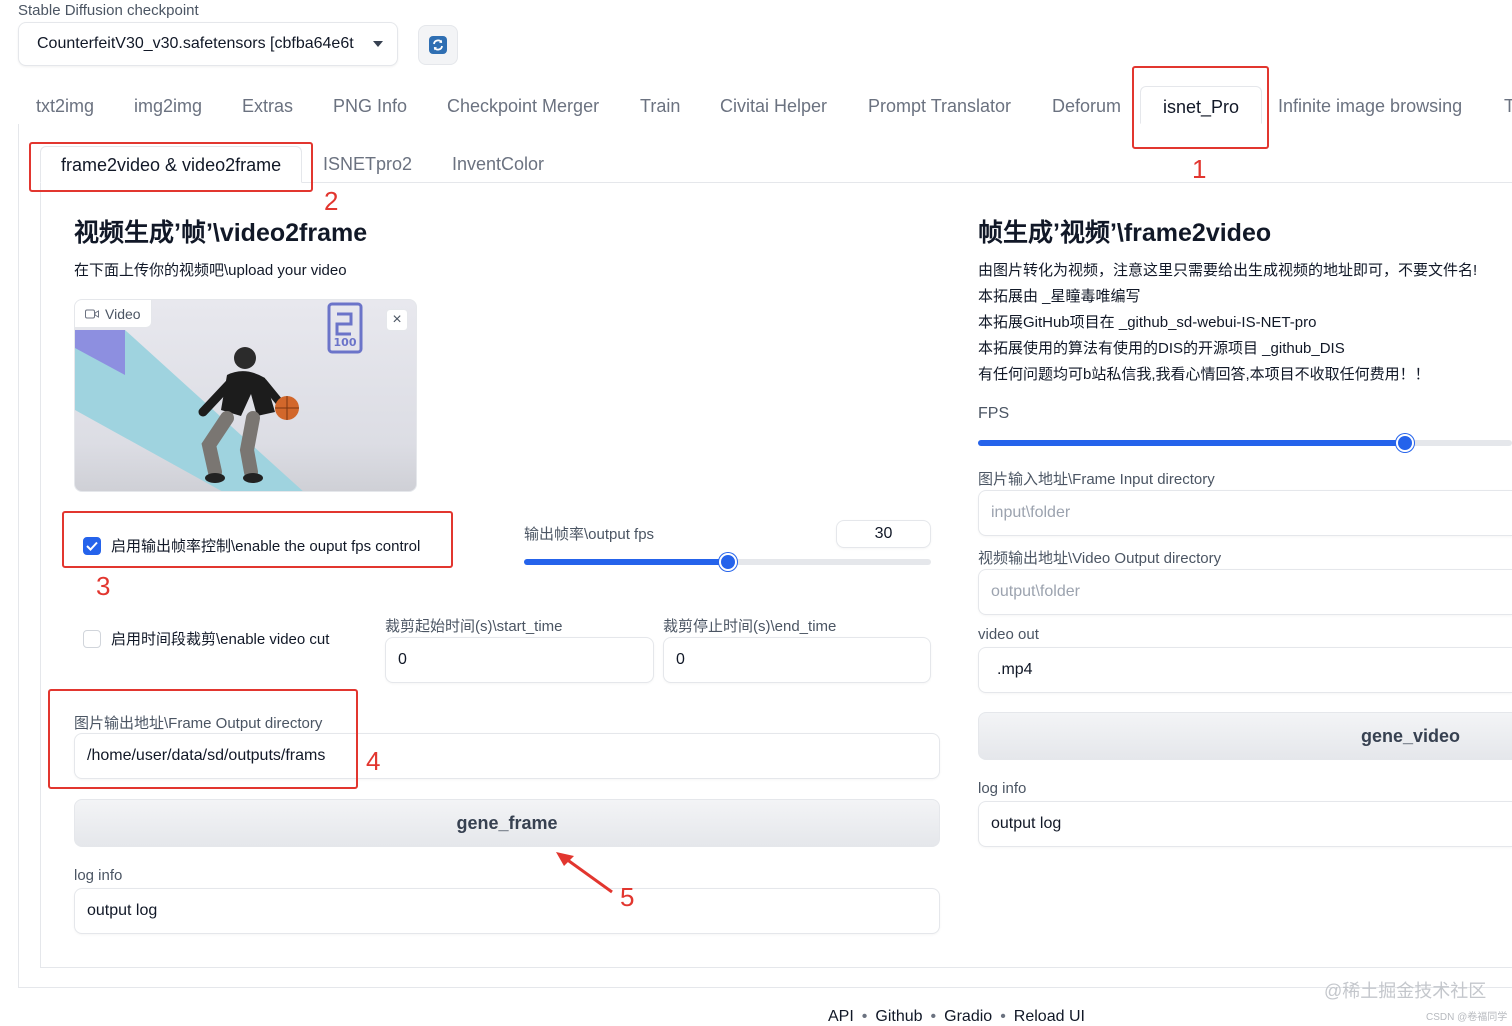 The image size is (1512, 1026). What do you see at coordinates (474, 626) in the screenshot?
I see `start-time-label: 裁剪起始时间(s)\start_time` at bounding box center [474, 626].